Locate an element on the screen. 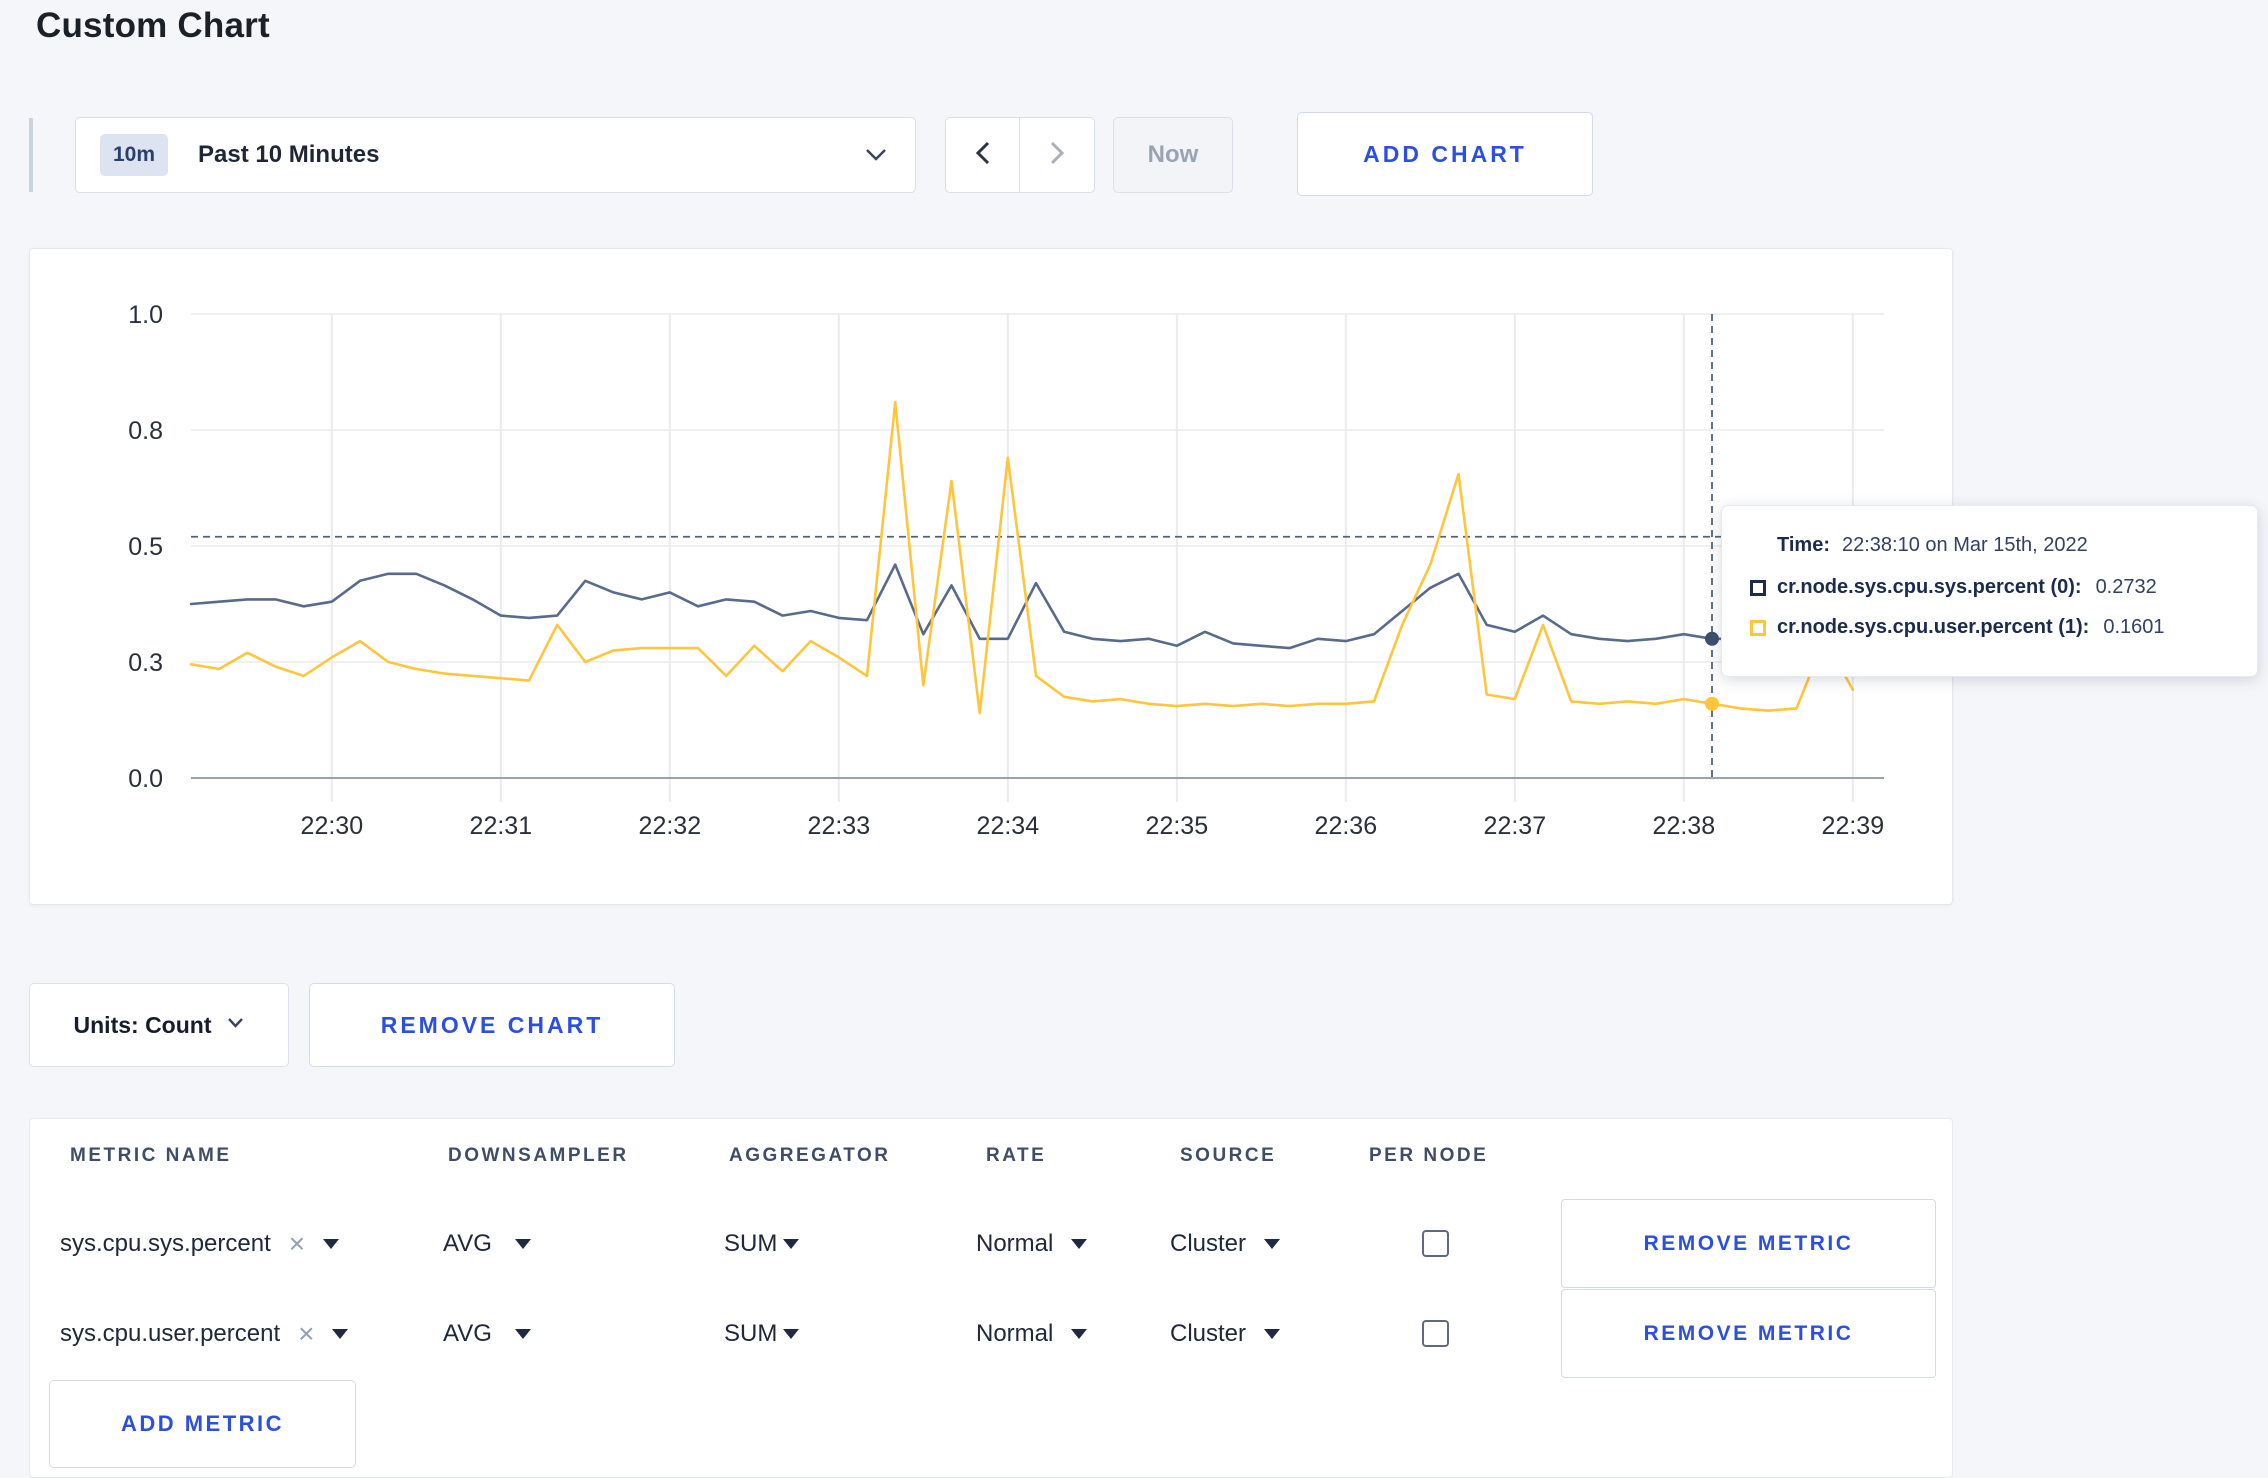 The width and height of the screenshot is (2268, 1478). units-dropdown-label: Units: Count is located at coordinates (142, 1024).